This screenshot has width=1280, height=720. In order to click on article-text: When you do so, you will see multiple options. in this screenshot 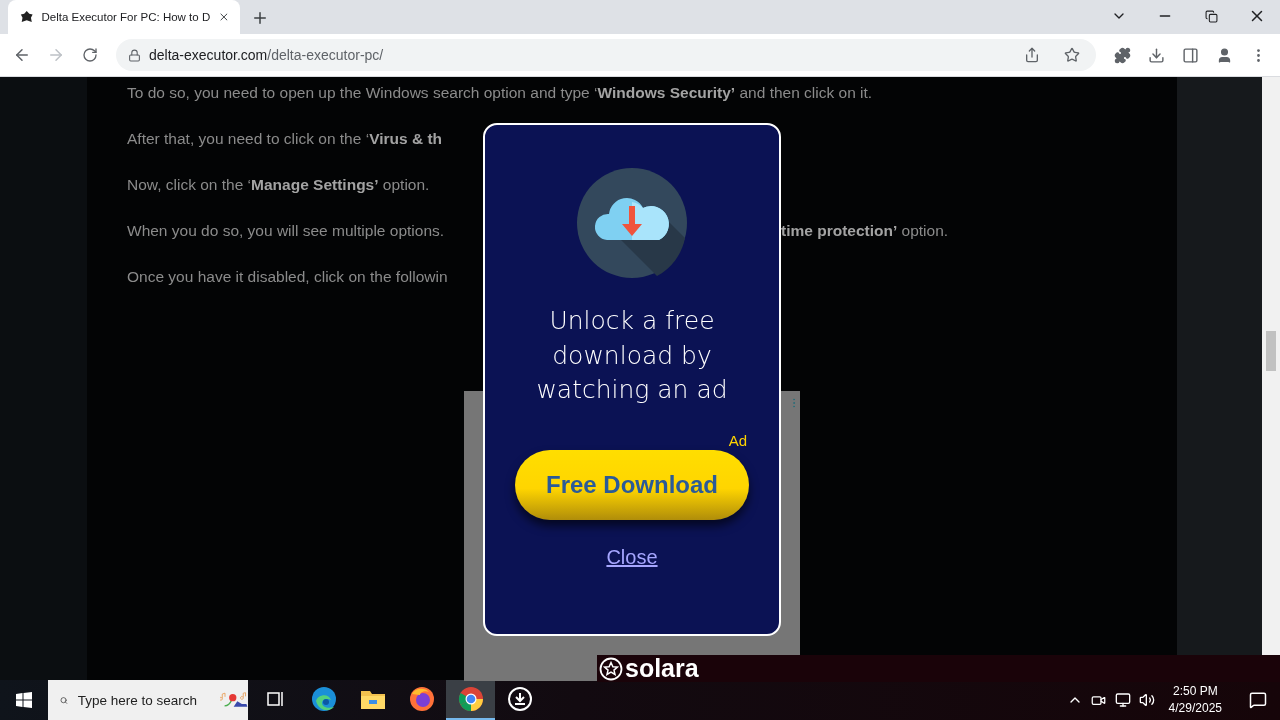, I will do `click(286, 231)`.